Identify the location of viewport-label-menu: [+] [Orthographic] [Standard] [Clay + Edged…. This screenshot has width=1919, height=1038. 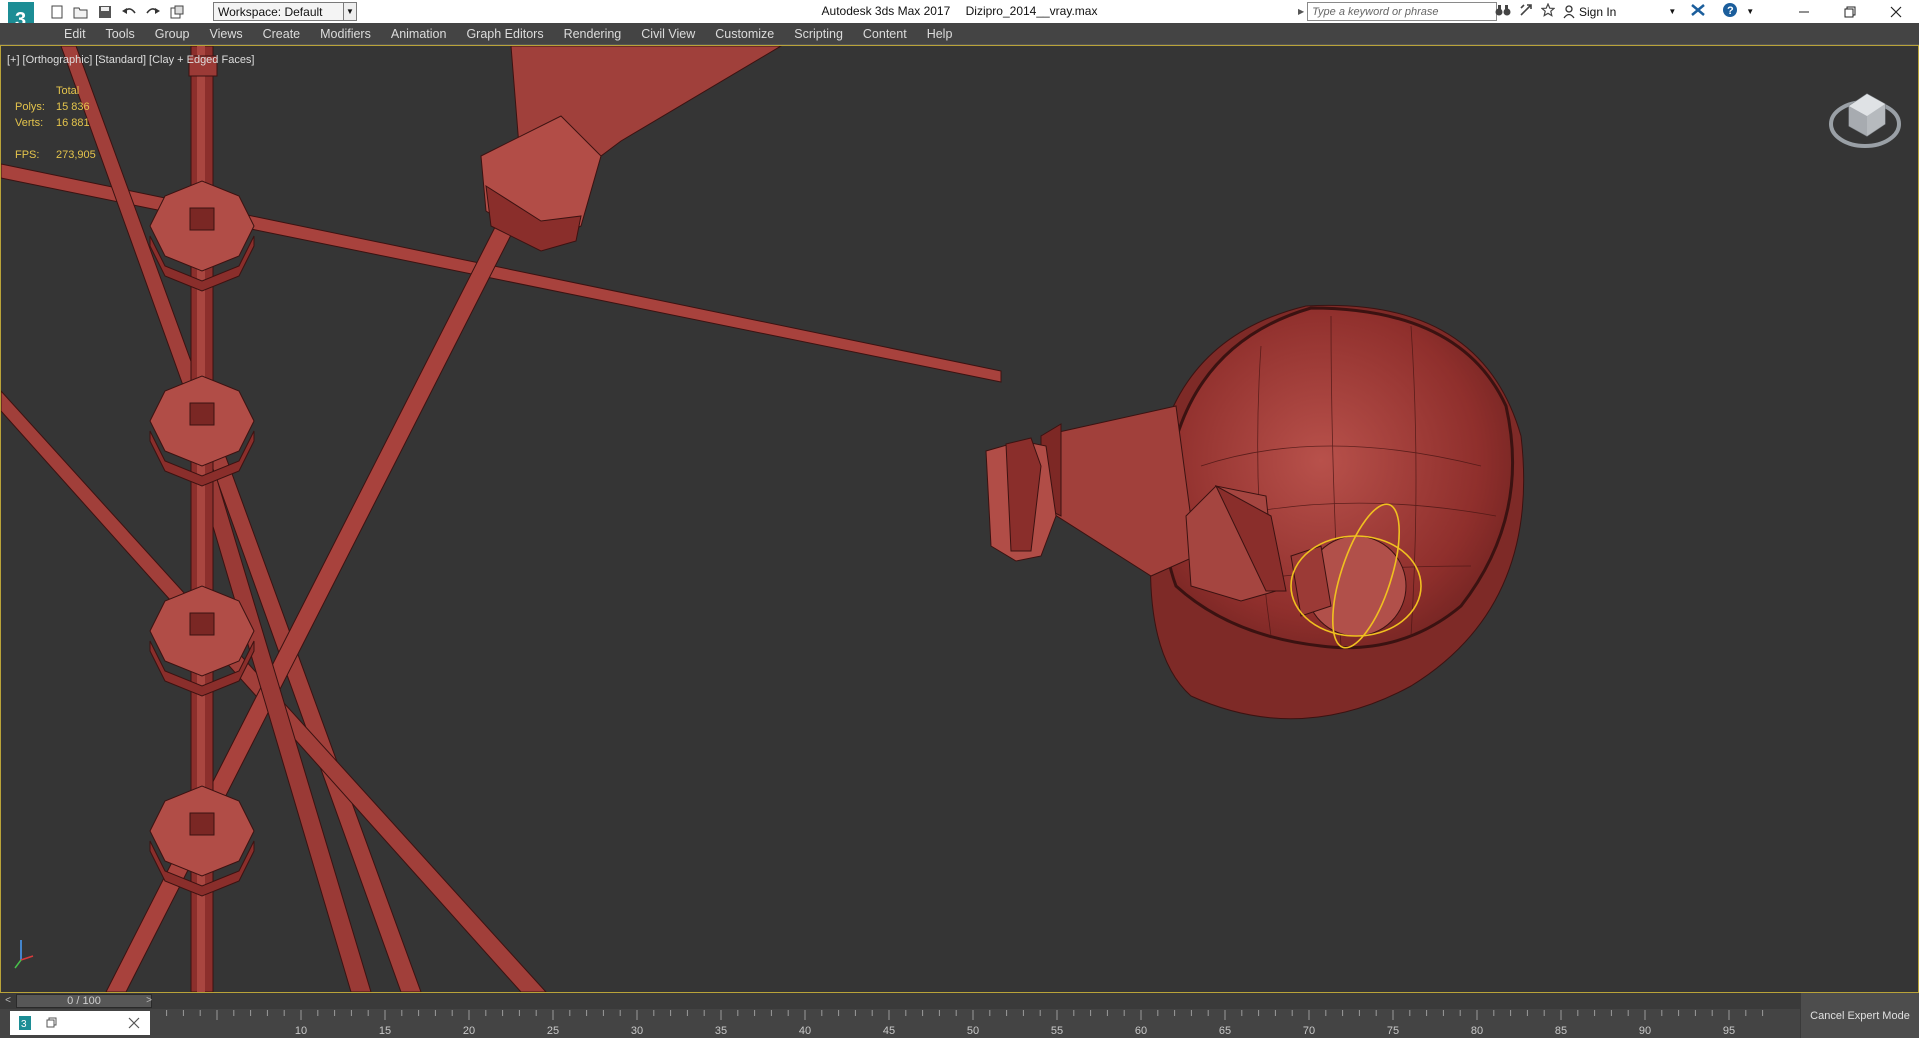
(132, 60).